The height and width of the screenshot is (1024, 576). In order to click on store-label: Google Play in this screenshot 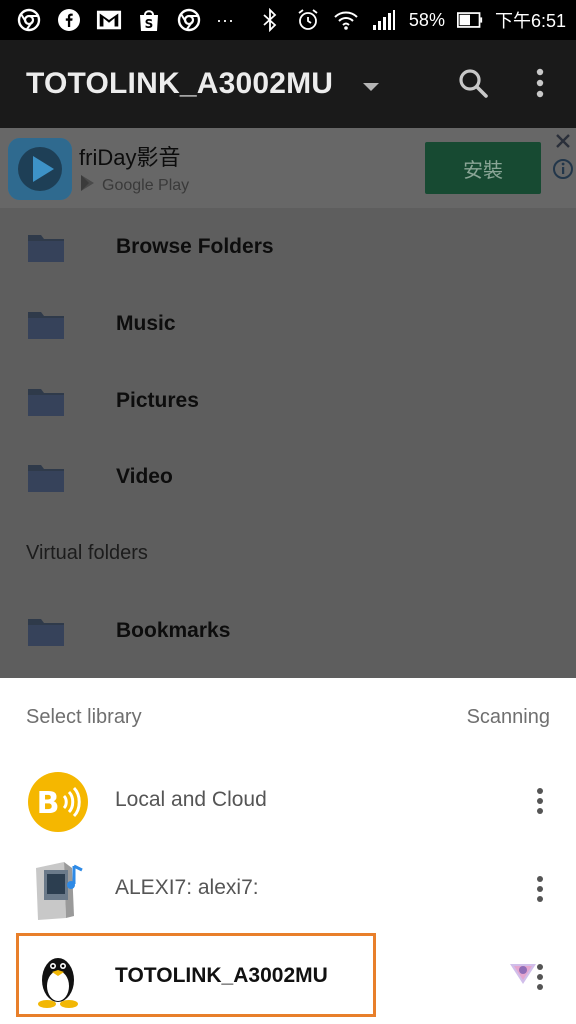, I will do `click(146, 185)`.